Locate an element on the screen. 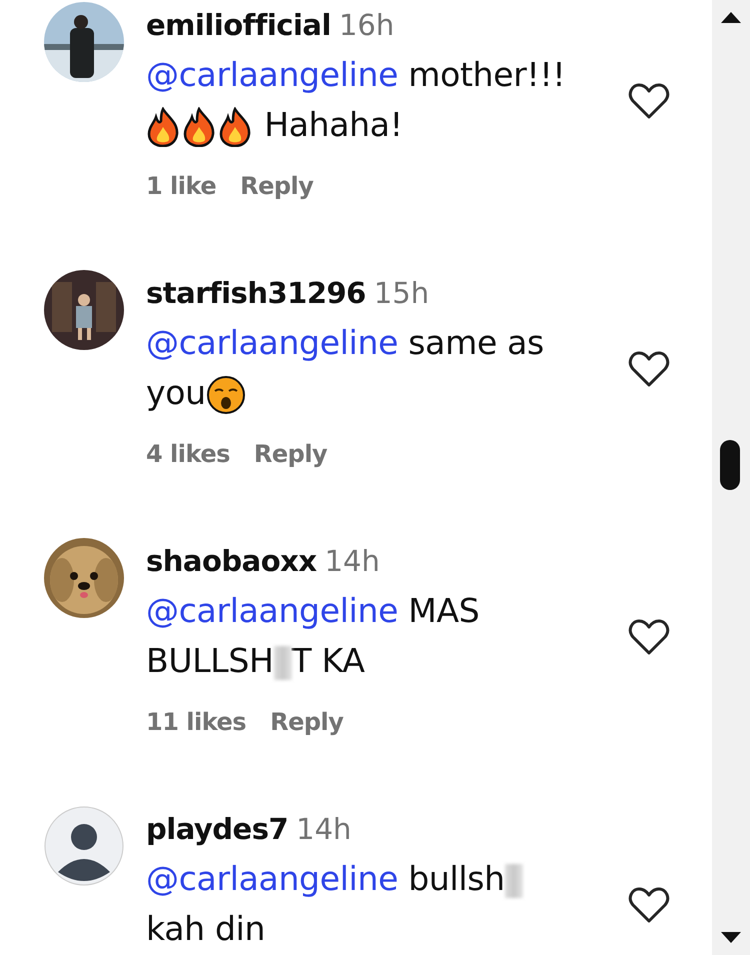  timestamp: 15h is located at coordinates (402, 293).